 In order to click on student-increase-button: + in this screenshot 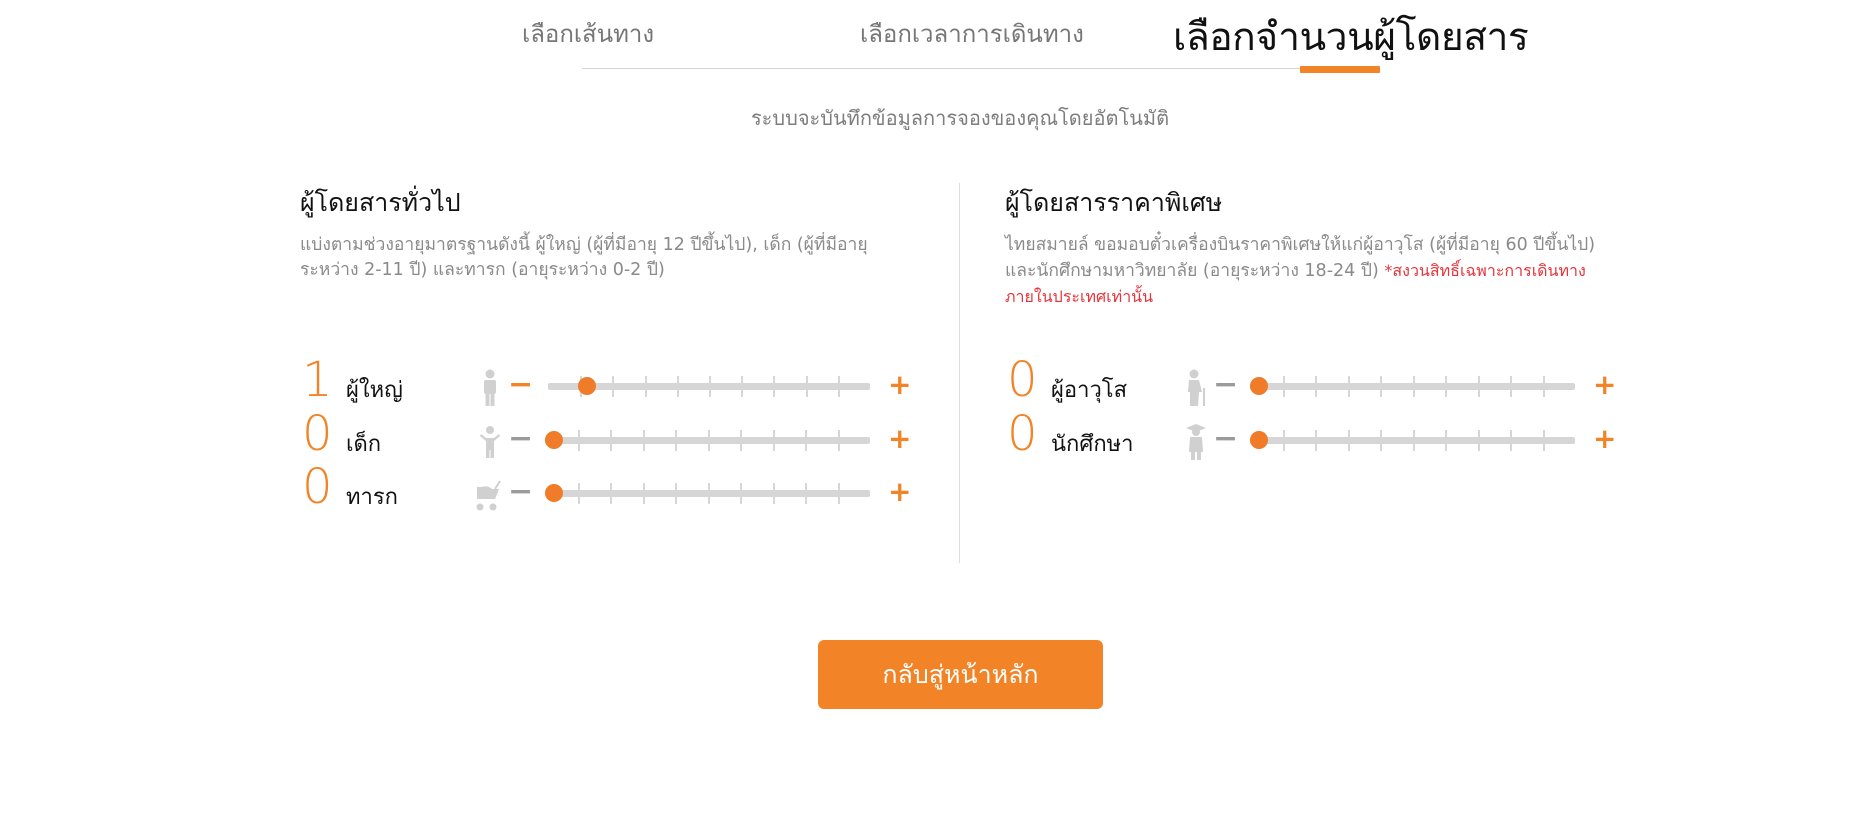, I will do `click(1604, 439)`.